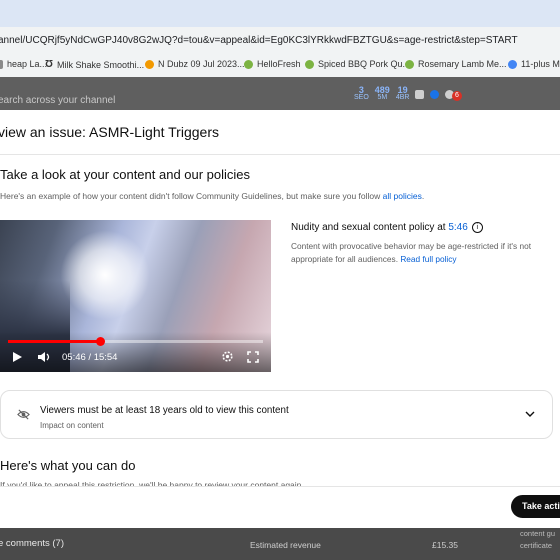  What do you see at coordinates (457, 96) in the screenshot?
I see `notification-badge: 6` at bounding box center [457, 96].